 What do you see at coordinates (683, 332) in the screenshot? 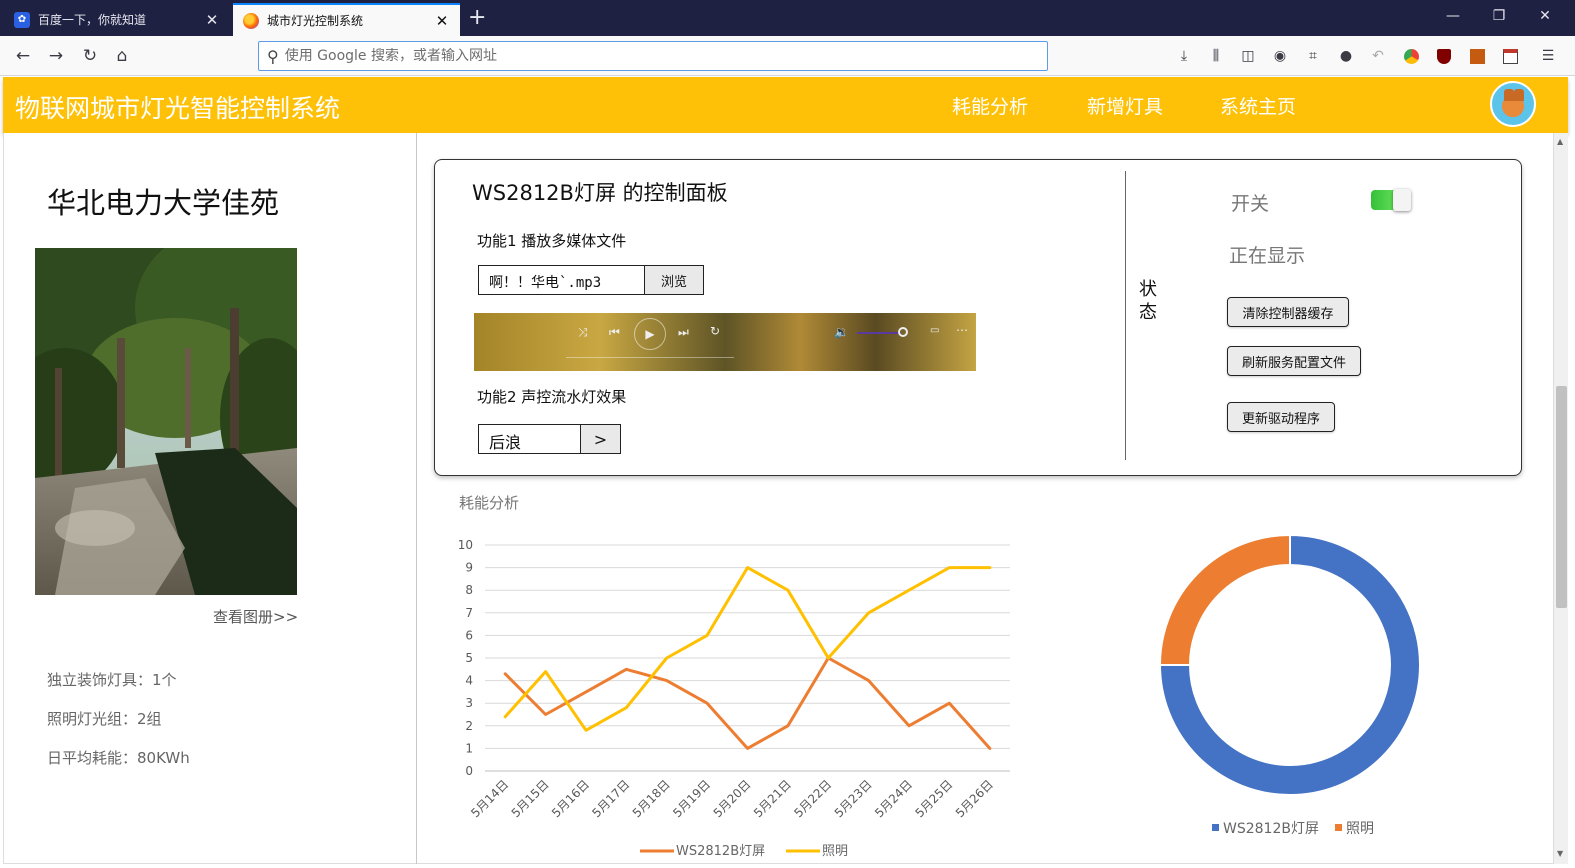
I see `next-icon: ⏭` at bounding box center [683, 332].